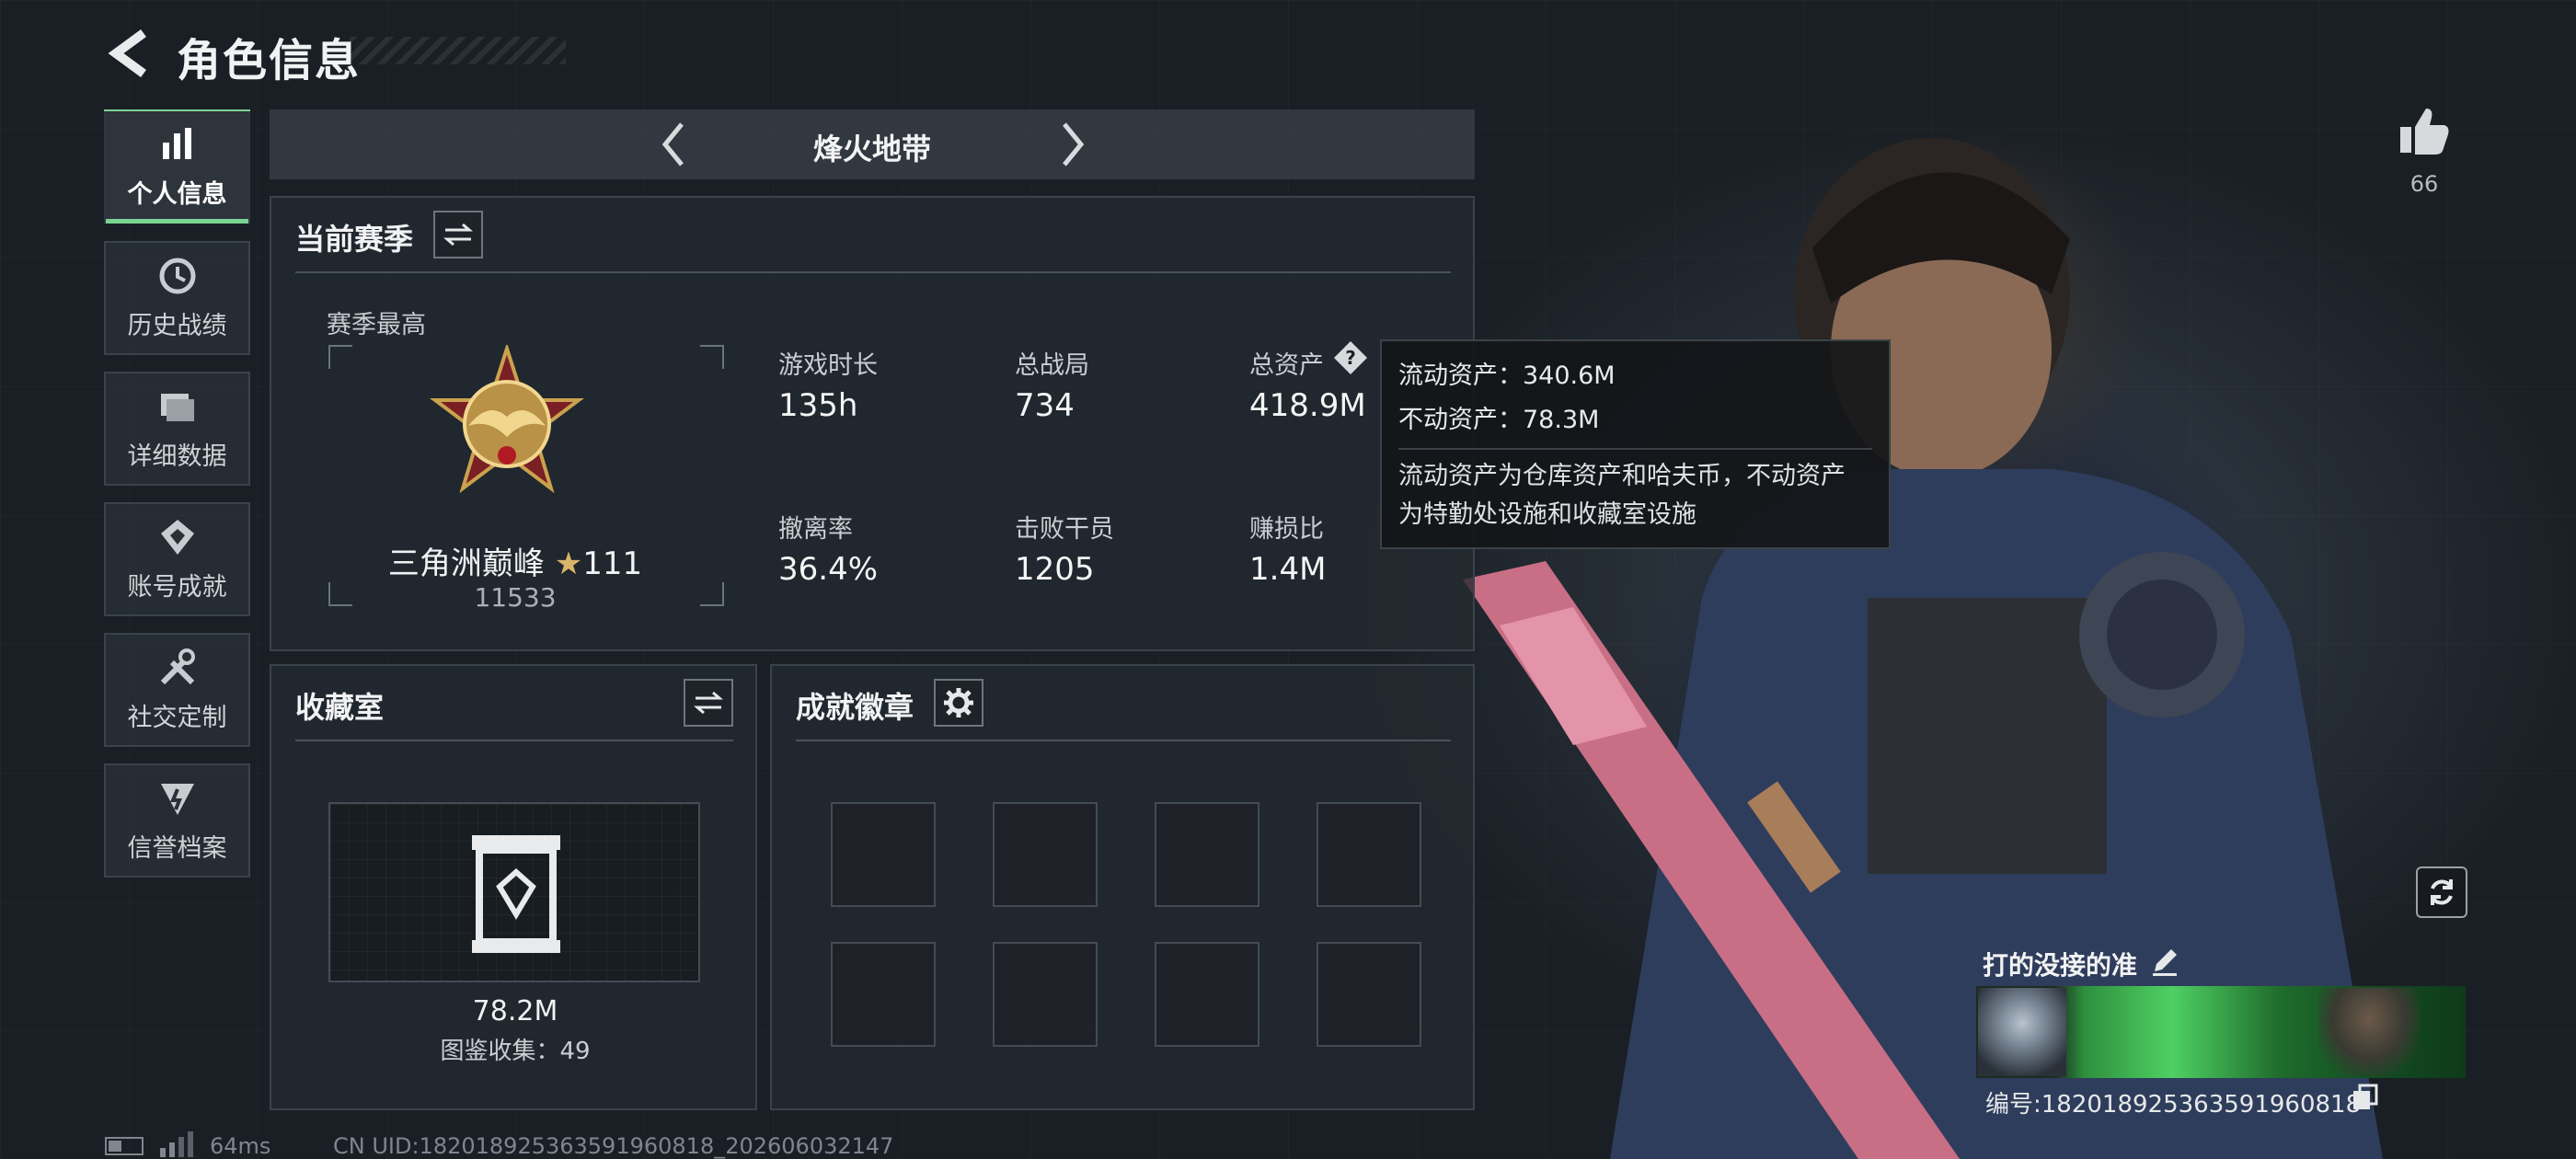  Describe the element at coordinates (177, 820) in the screenshot. I see `nav-item-reputation: 信誉档案` at that location.